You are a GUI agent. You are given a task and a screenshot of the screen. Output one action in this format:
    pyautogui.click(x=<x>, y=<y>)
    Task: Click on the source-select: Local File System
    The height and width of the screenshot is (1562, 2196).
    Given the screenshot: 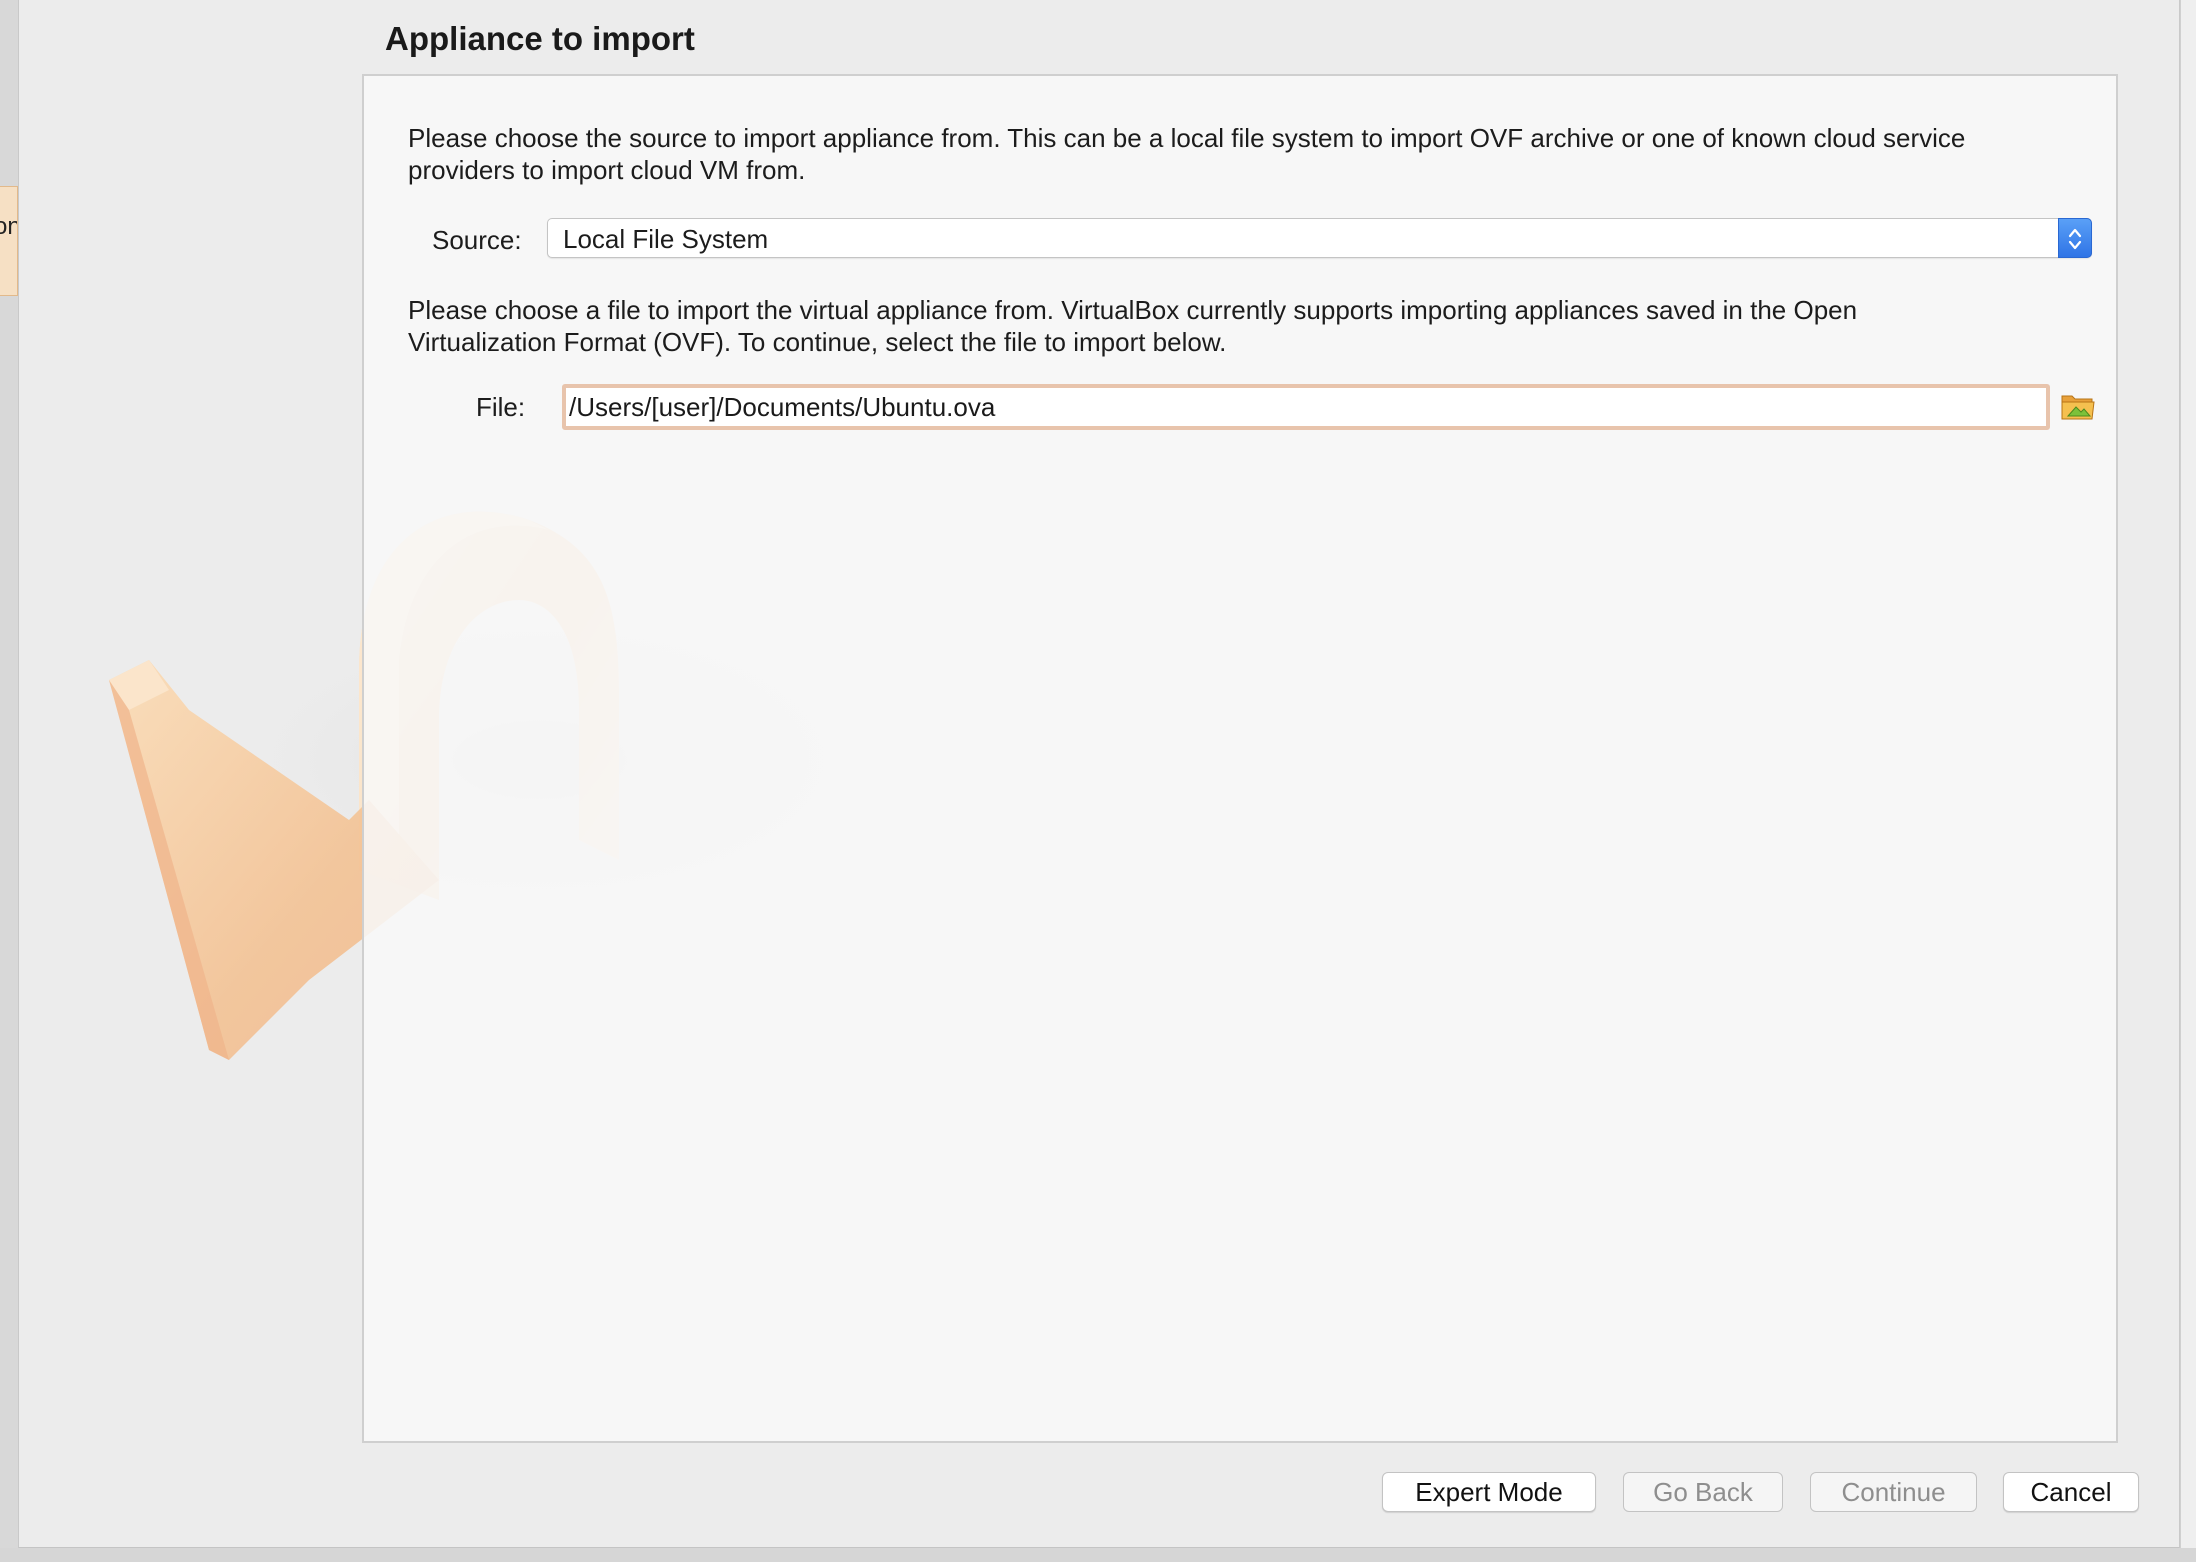 What is the action you would take?
    pyautogui.click(x=1319, y=238)
    